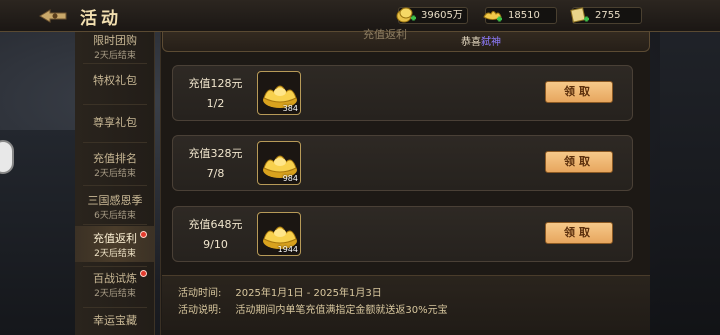 The height and width of the screenshot is (335, 720). I want to click on activity-banner: 充值返利 恭喜弑神, so click(406, 40).